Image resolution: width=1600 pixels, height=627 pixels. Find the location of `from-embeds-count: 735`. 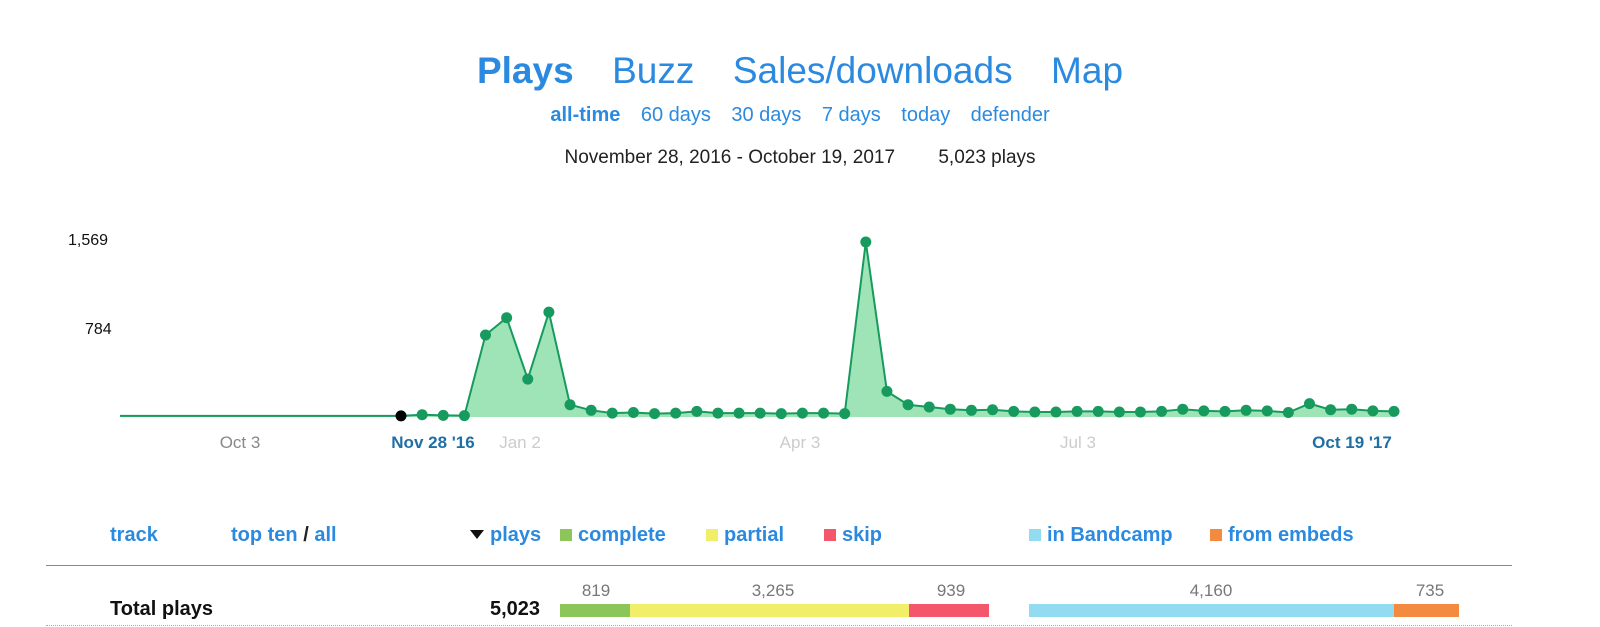

from-embeds-count: 735 is located at coordinates (1430, 590).